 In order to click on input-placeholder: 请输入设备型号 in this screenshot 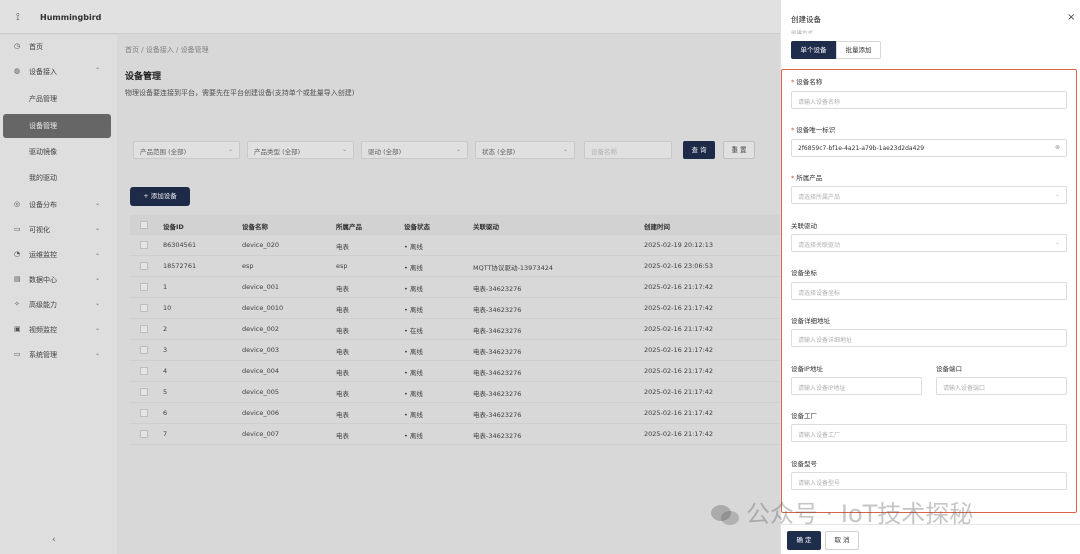, I will do `click(819, 483)`.